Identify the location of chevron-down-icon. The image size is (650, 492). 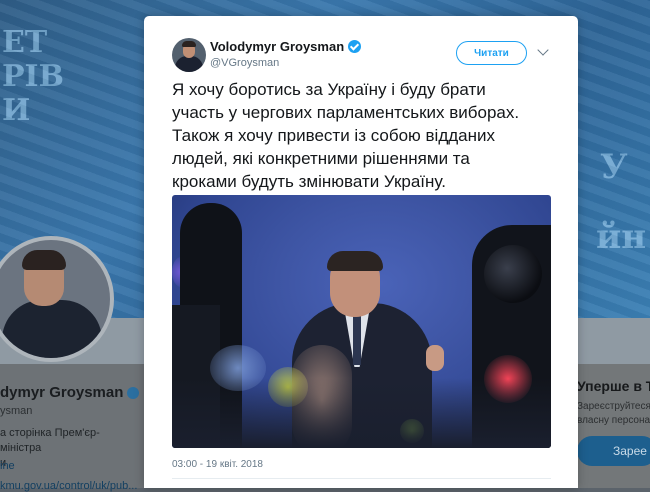
(543, 50).